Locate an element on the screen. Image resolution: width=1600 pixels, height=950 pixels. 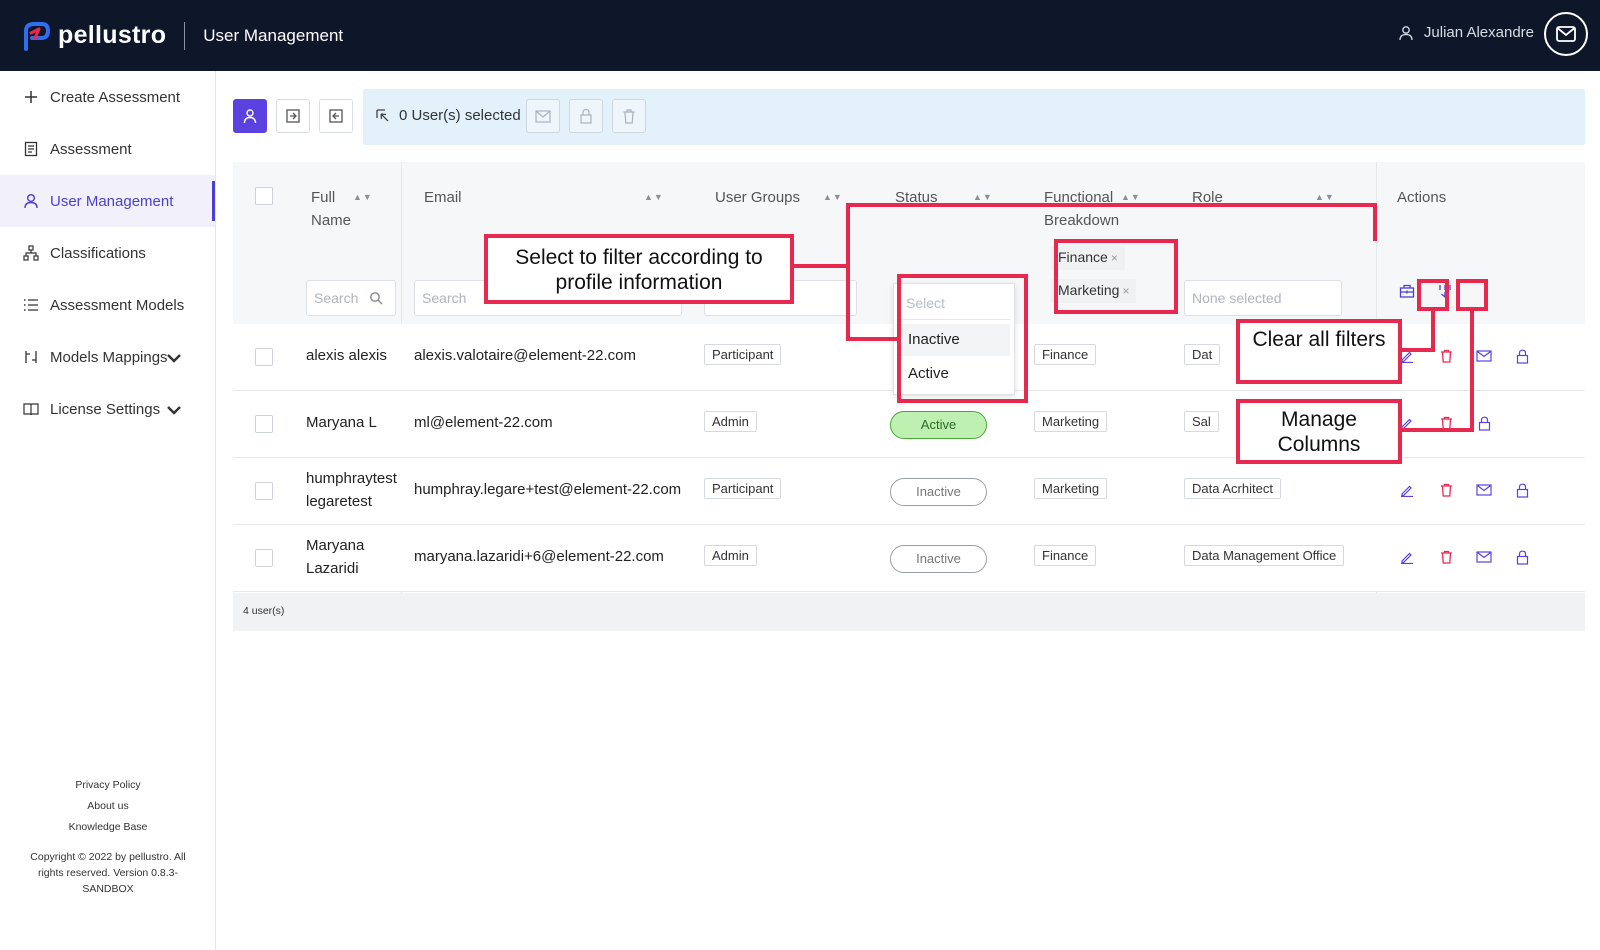
sidebar-item-models-mappings: Models Mappings is located at coordinates (107, 357).